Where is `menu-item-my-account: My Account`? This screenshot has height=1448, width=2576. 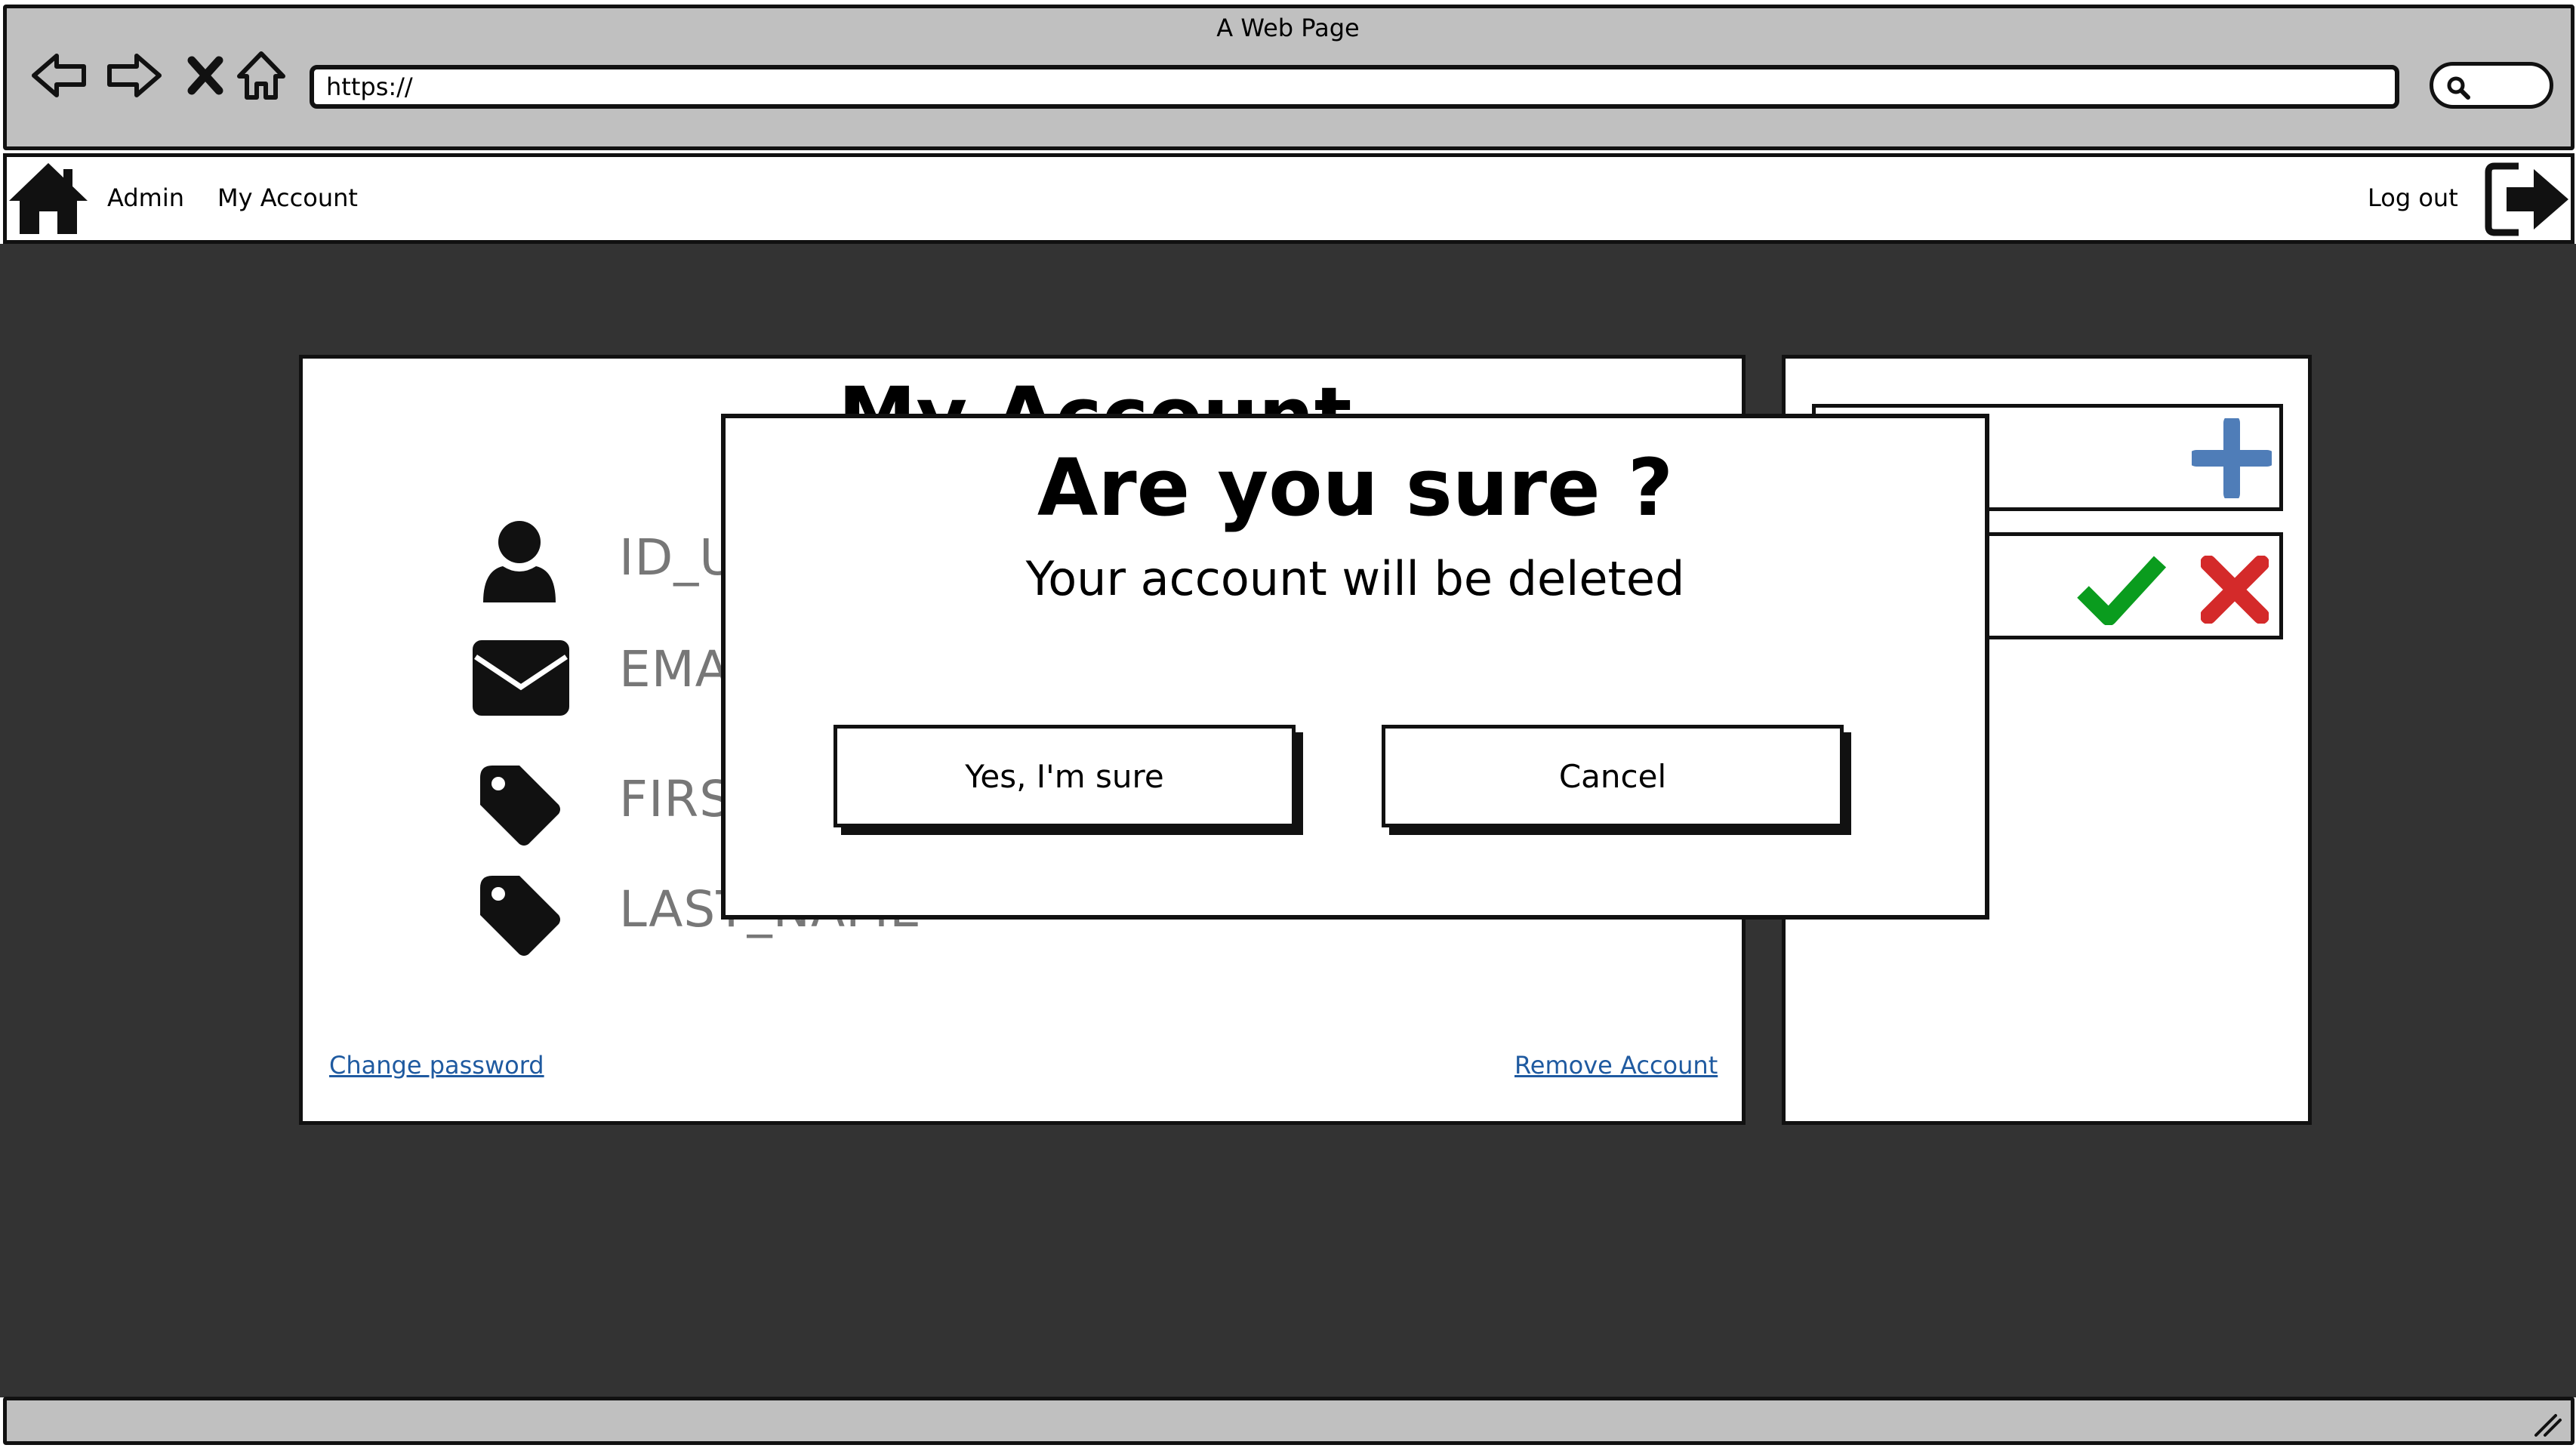 menu-item-my-account: My Account is located at coordinates (287, 198).